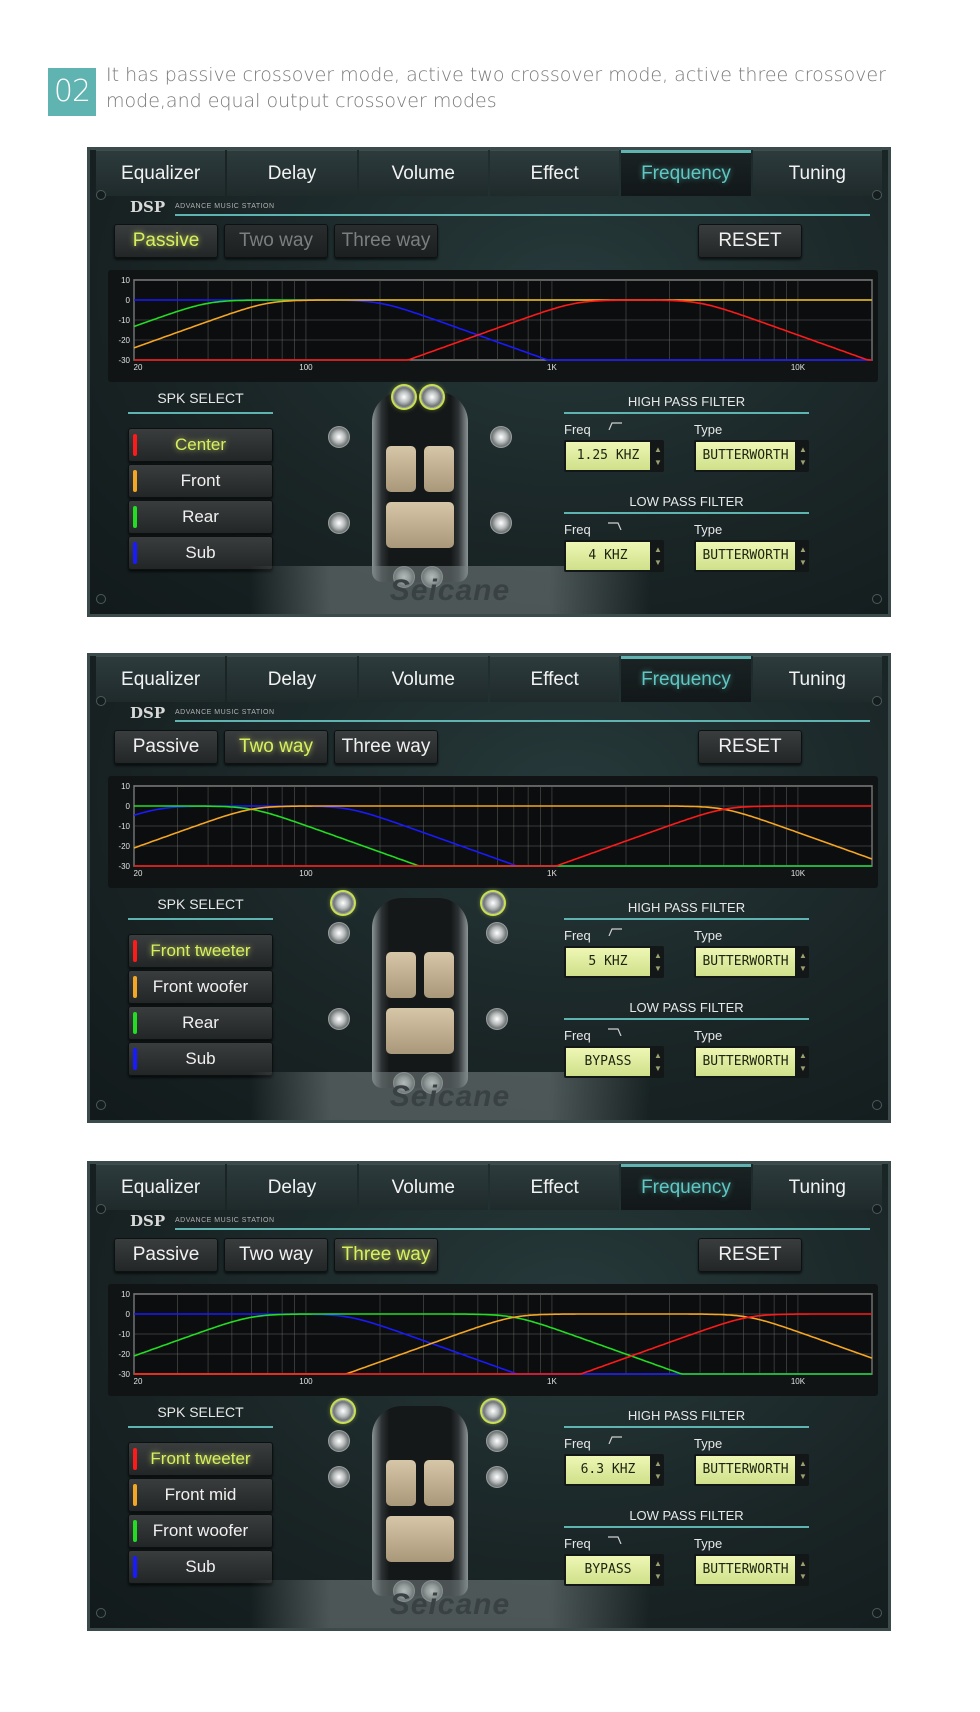 Image resolution: width=980 pixels, height=1712 pixels. Describe the element at coordinates (124, 340) in the screenshot. I see `y-tick-label: -20` at that location.